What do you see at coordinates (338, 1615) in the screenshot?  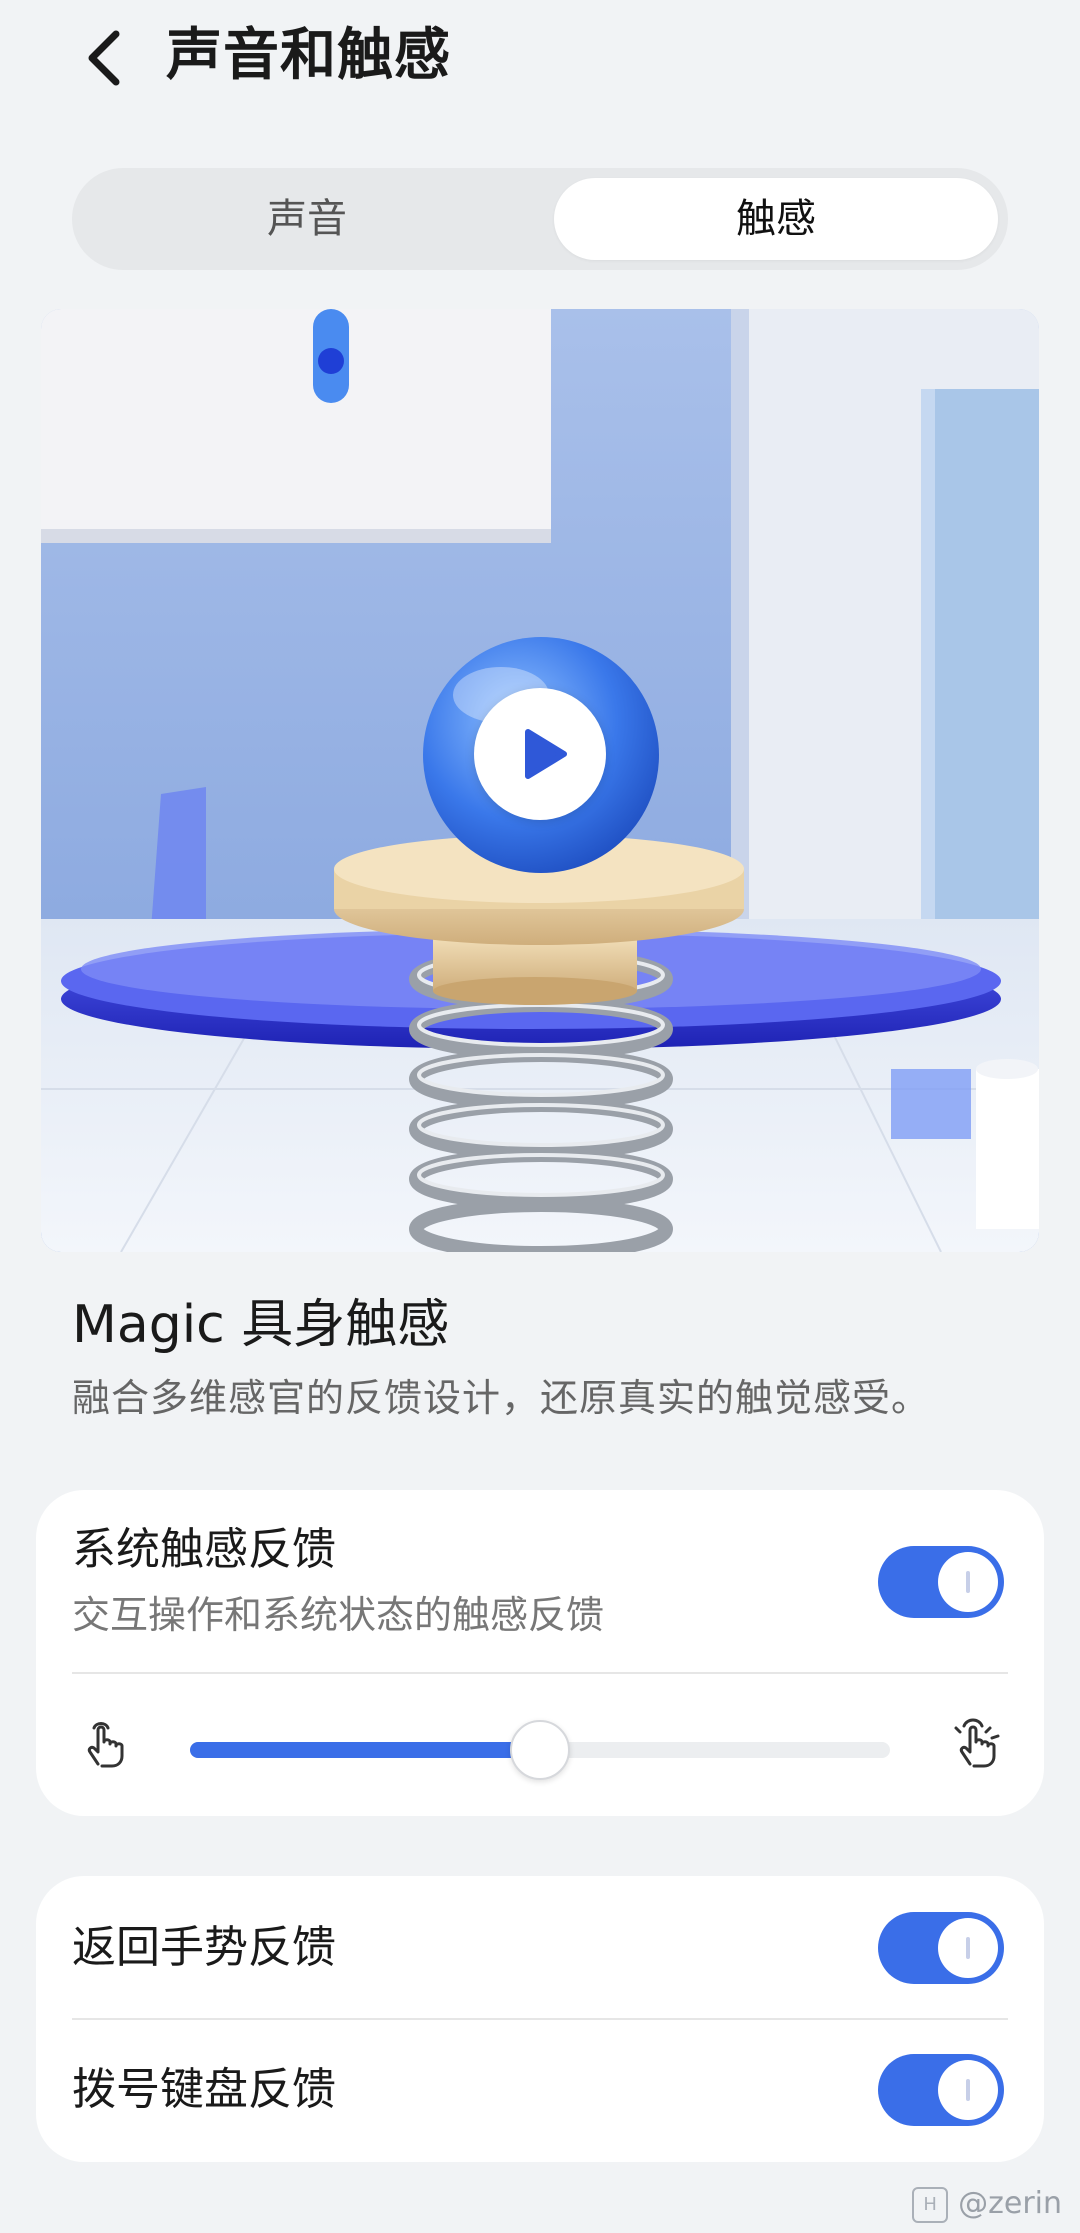 I see `system-haptics-subtitle: 交互操作和系统状态的触感反馈` at bounding box center [338, 1615].